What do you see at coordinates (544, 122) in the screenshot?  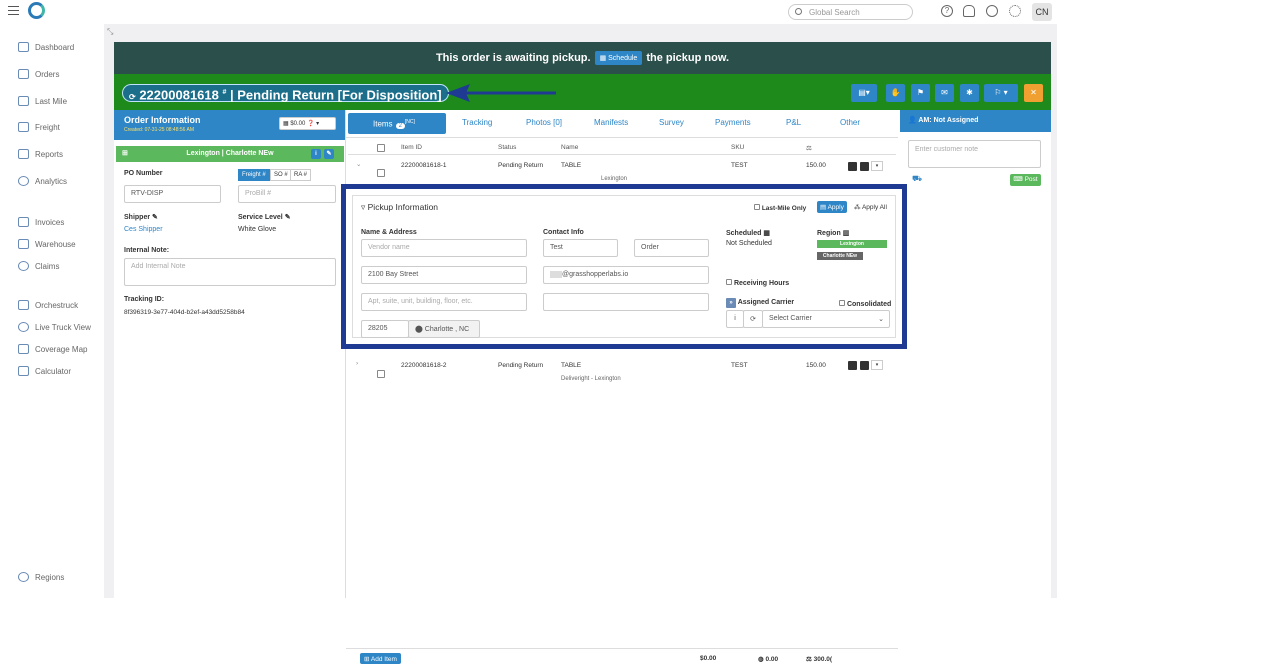 I see `tab-photos: Photos [0]` at bounding box center [544, 122].